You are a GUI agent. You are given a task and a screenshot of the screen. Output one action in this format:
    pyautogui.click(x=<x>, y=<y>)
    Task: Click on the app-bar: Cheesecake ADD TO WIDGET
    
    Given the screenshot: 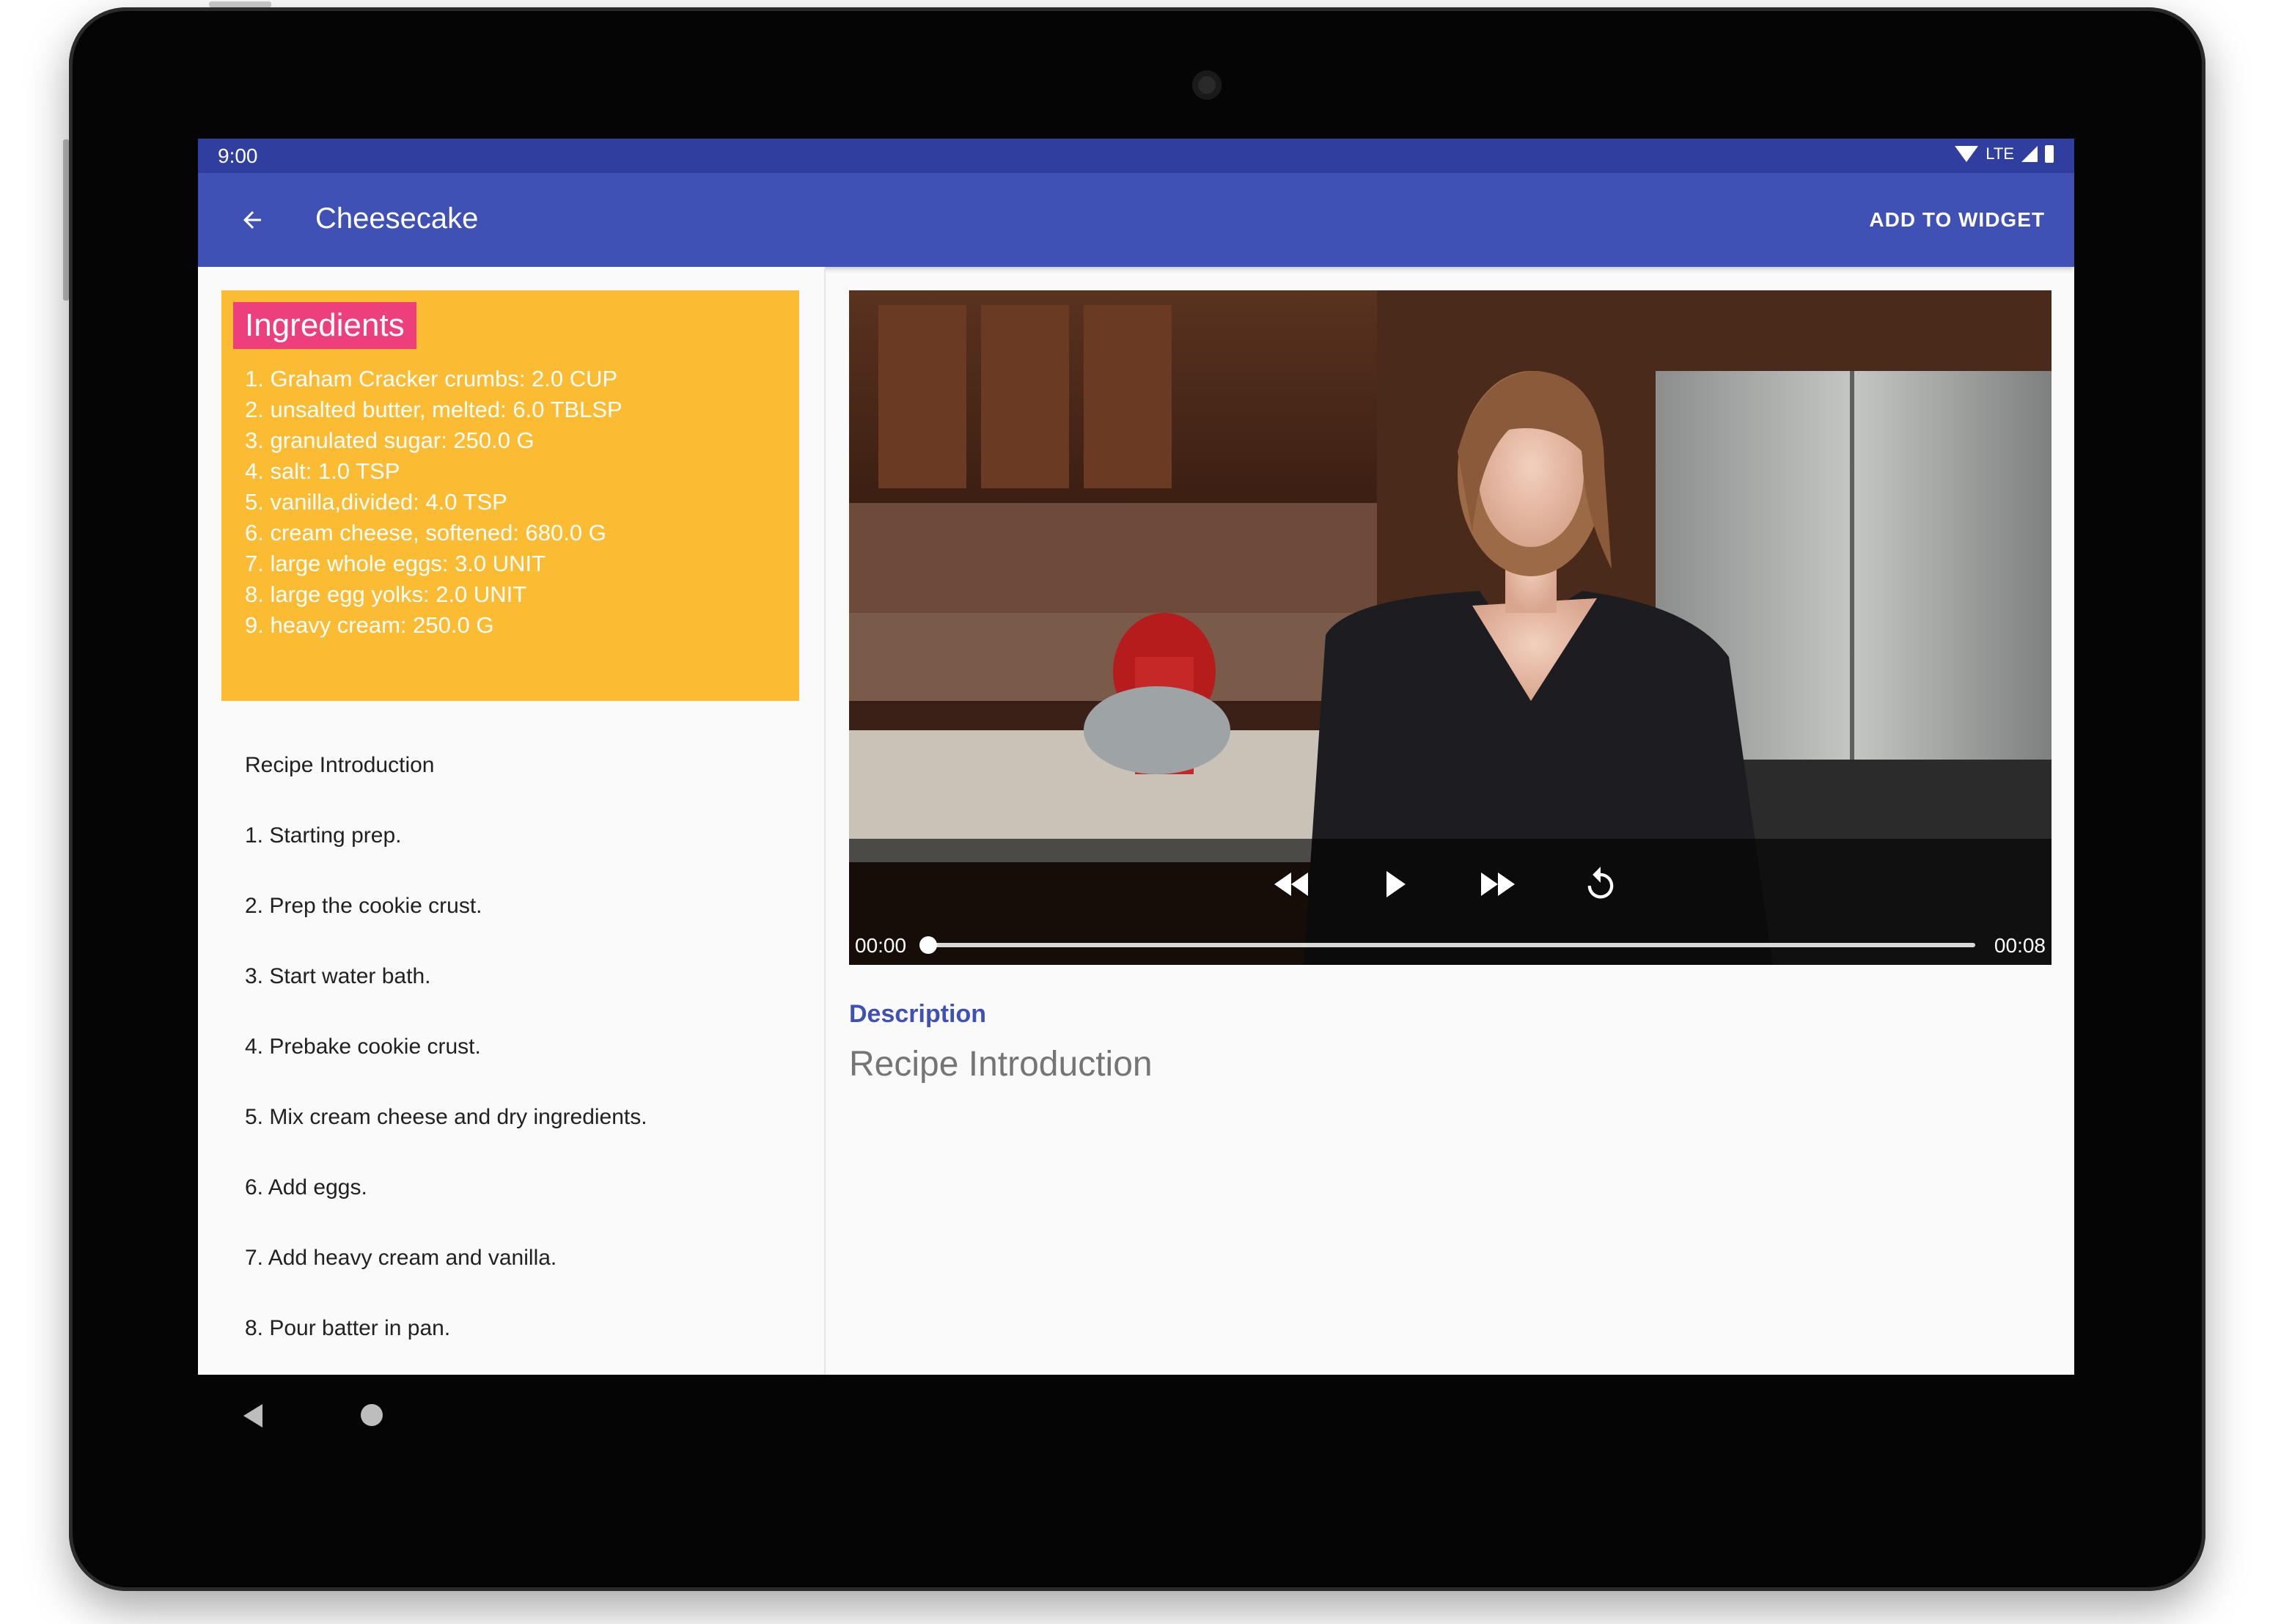 What is the action you would take?
    pyautogui.click(x=1136, y=220)
    